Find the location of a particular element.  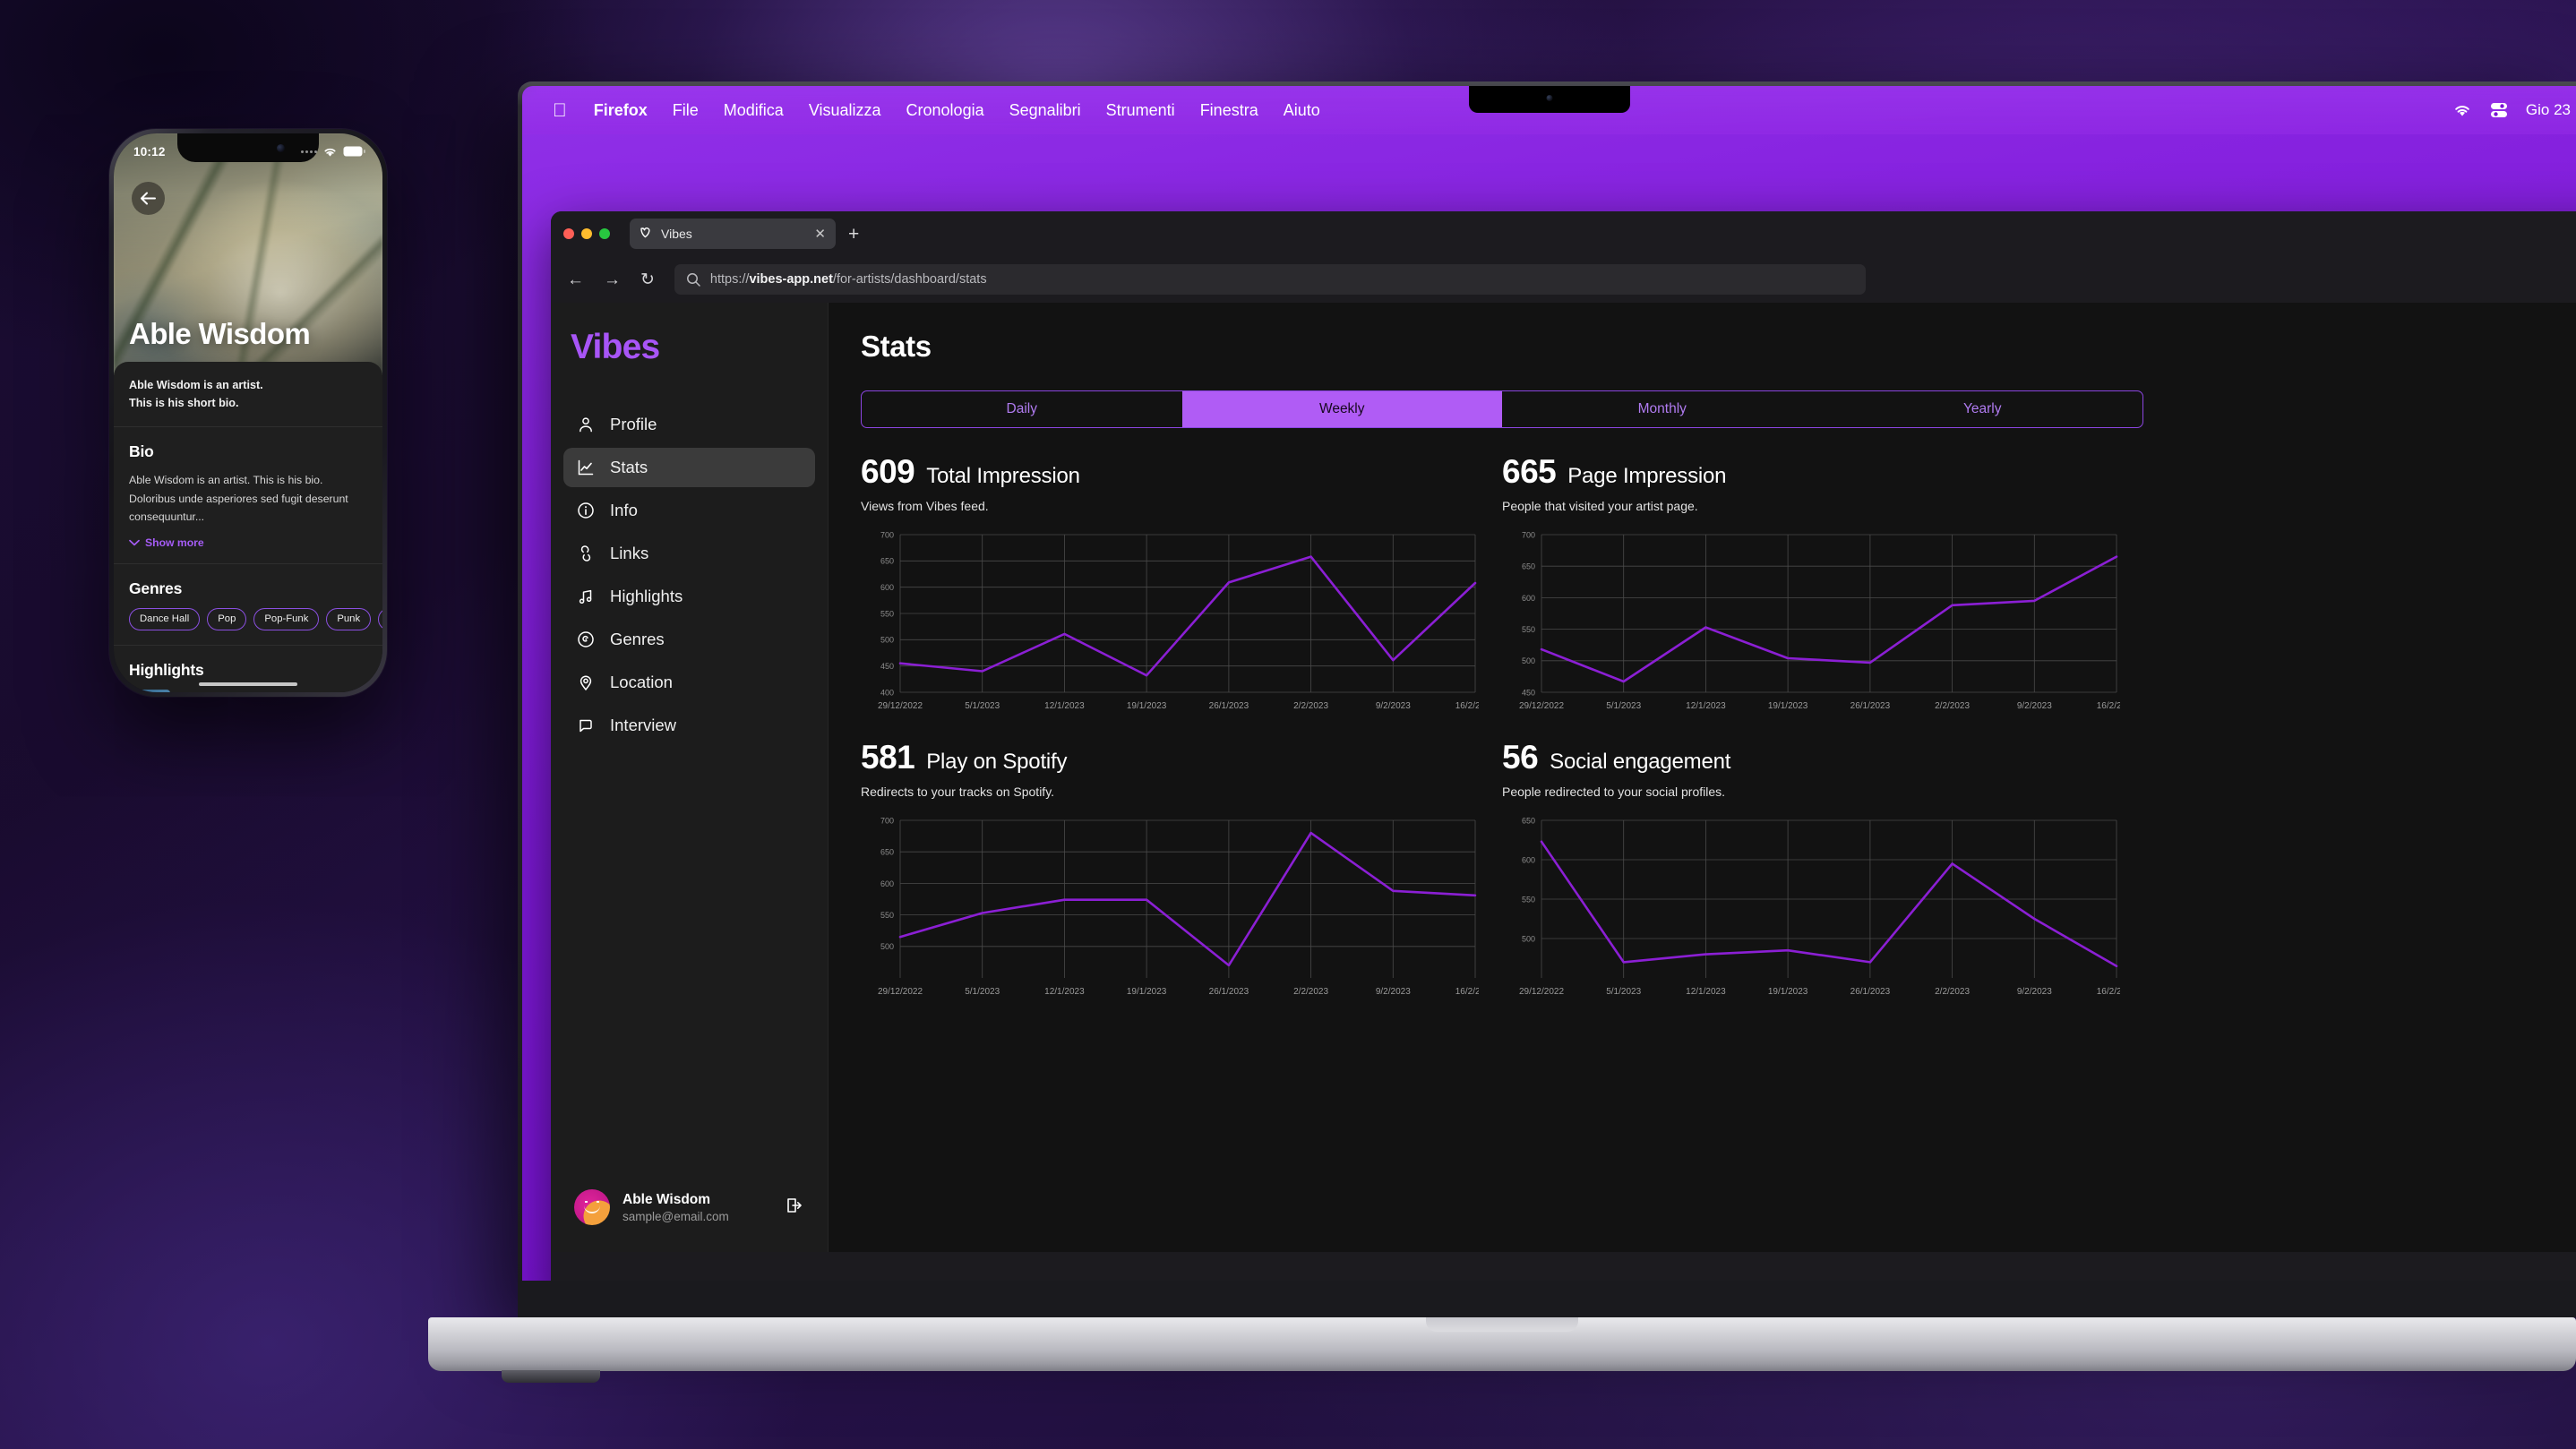

laptop-lid-notch is located at coordinates (1502, 1324).